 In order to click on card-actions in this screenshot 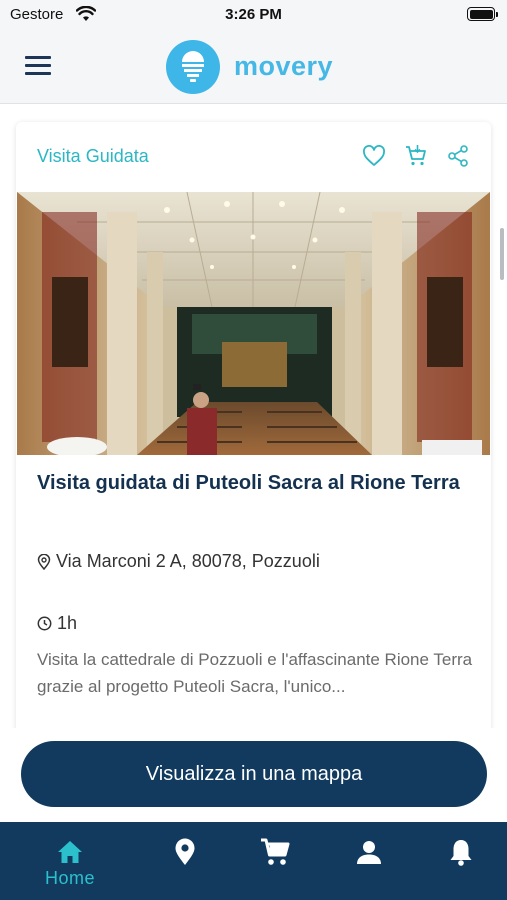, I will do `click(416, 156)`.